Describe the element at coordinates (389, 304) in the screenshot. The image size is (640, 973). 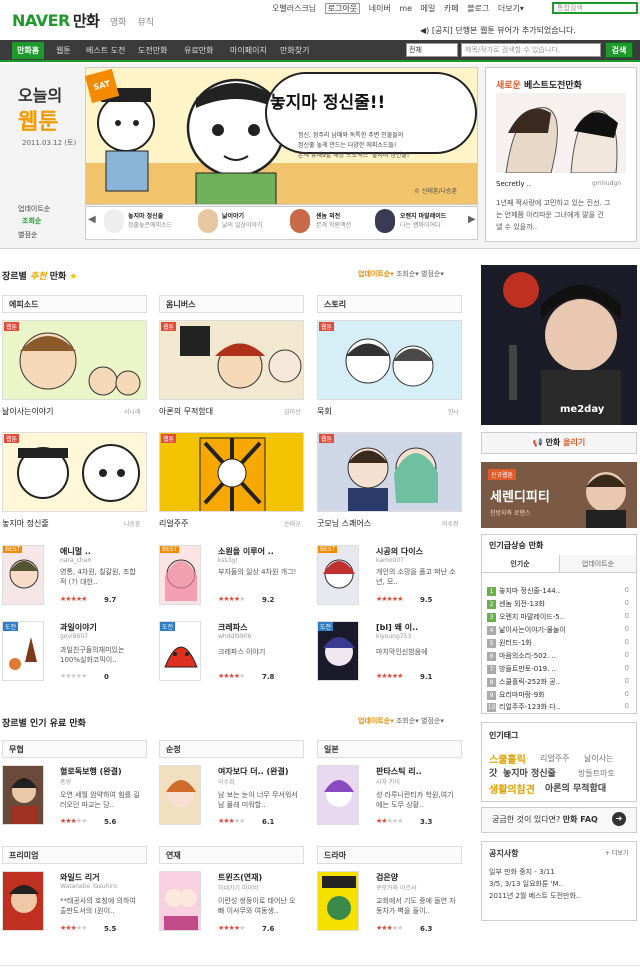
I see `category-story: 스토리` at that location.